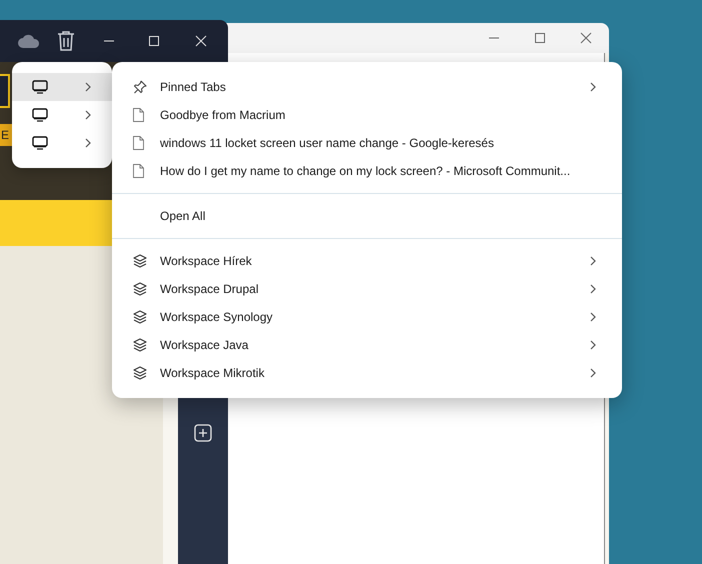  I want to click on menu-item: Workspace Synology, so click(367, 317).